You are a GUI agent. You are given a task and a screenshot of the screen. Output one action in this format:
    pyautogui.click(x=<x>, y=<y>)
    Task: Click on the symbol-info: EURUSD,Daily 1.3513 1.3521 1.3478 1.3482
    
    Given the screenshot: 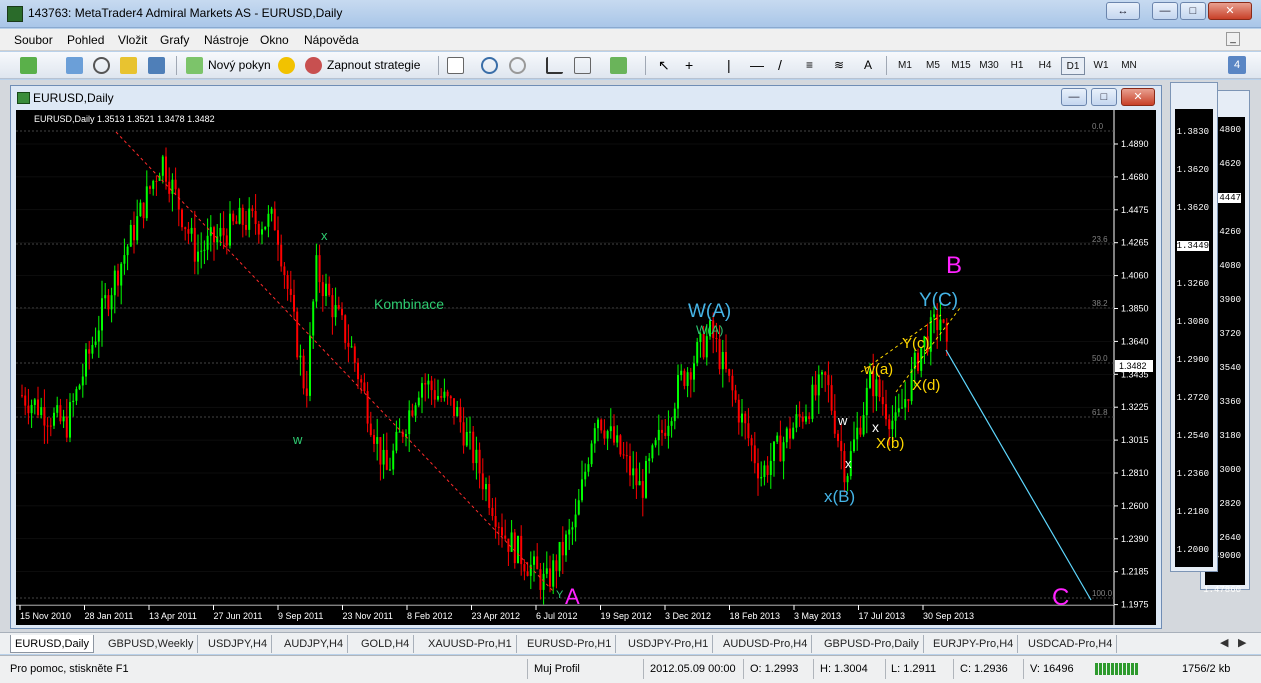 What is the action you would take?
    pyautogui.click(x=124, y=119)
    